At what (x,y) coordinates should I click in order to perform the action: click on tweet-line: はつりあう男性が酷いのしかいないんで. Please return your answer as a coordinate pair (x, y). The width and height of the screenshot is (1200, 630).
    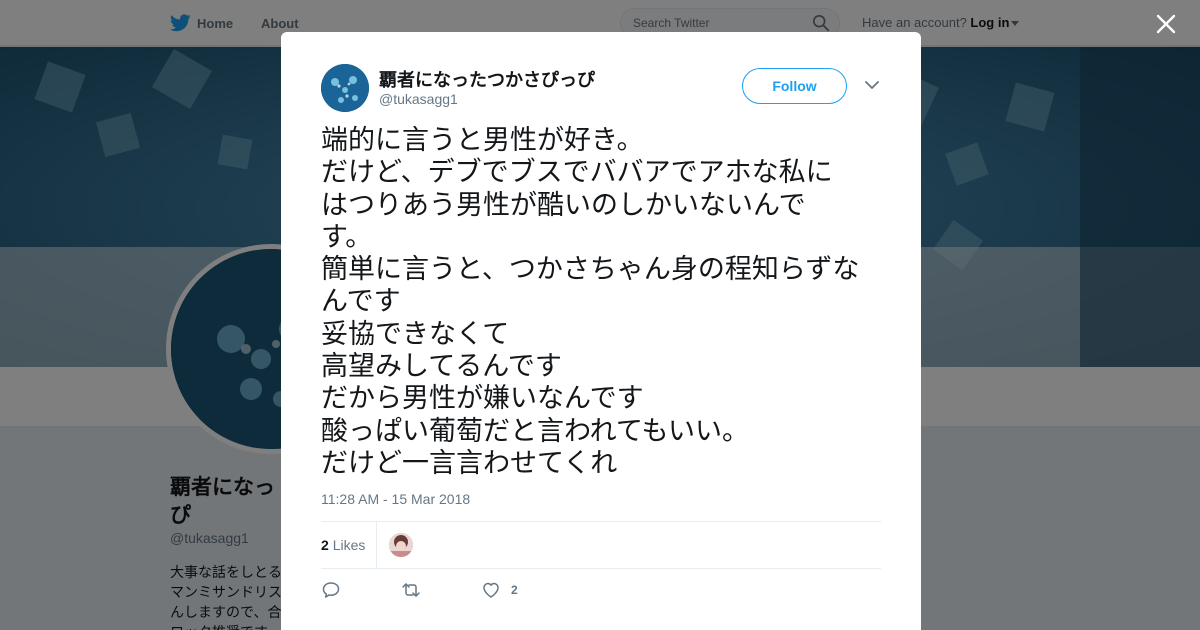
    Looking at the image, I should click on (563, 205).